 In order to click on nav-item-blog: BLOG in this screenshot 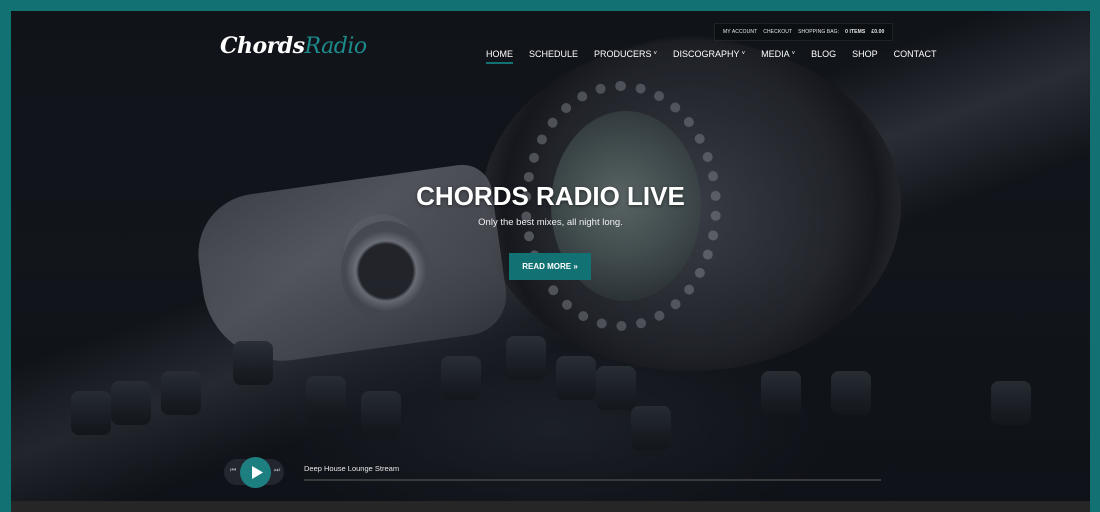, I will do `click(823, 54)`.